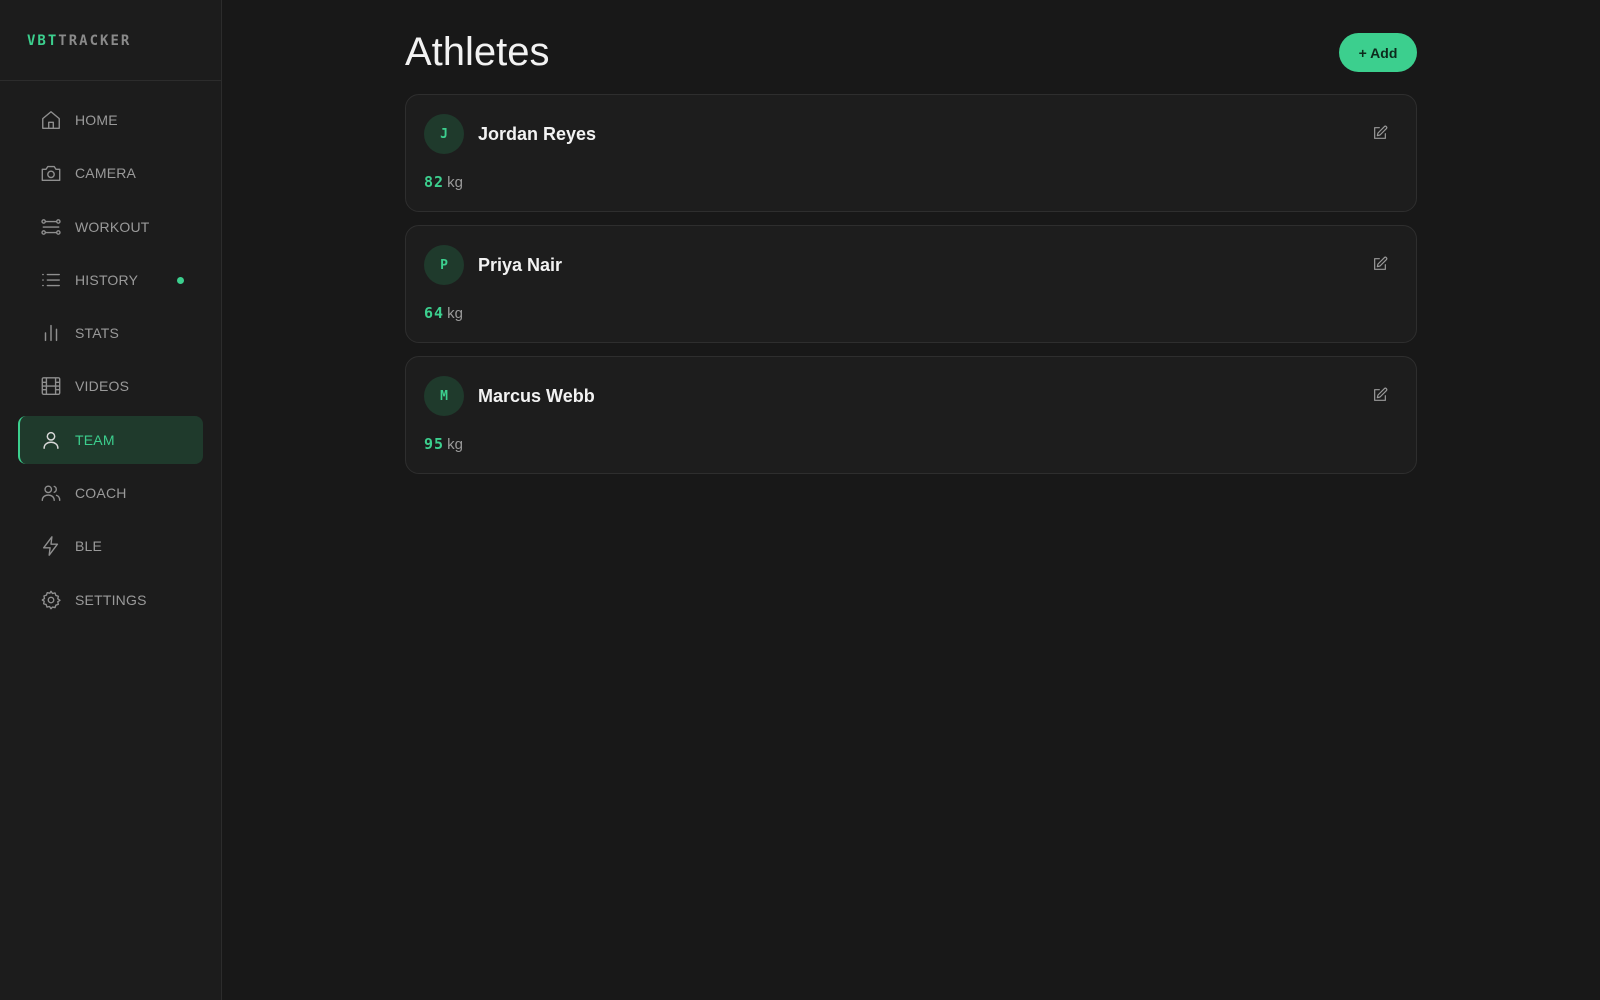  I want to click on sidebar-item-label: TEAM, so click(95, 439).